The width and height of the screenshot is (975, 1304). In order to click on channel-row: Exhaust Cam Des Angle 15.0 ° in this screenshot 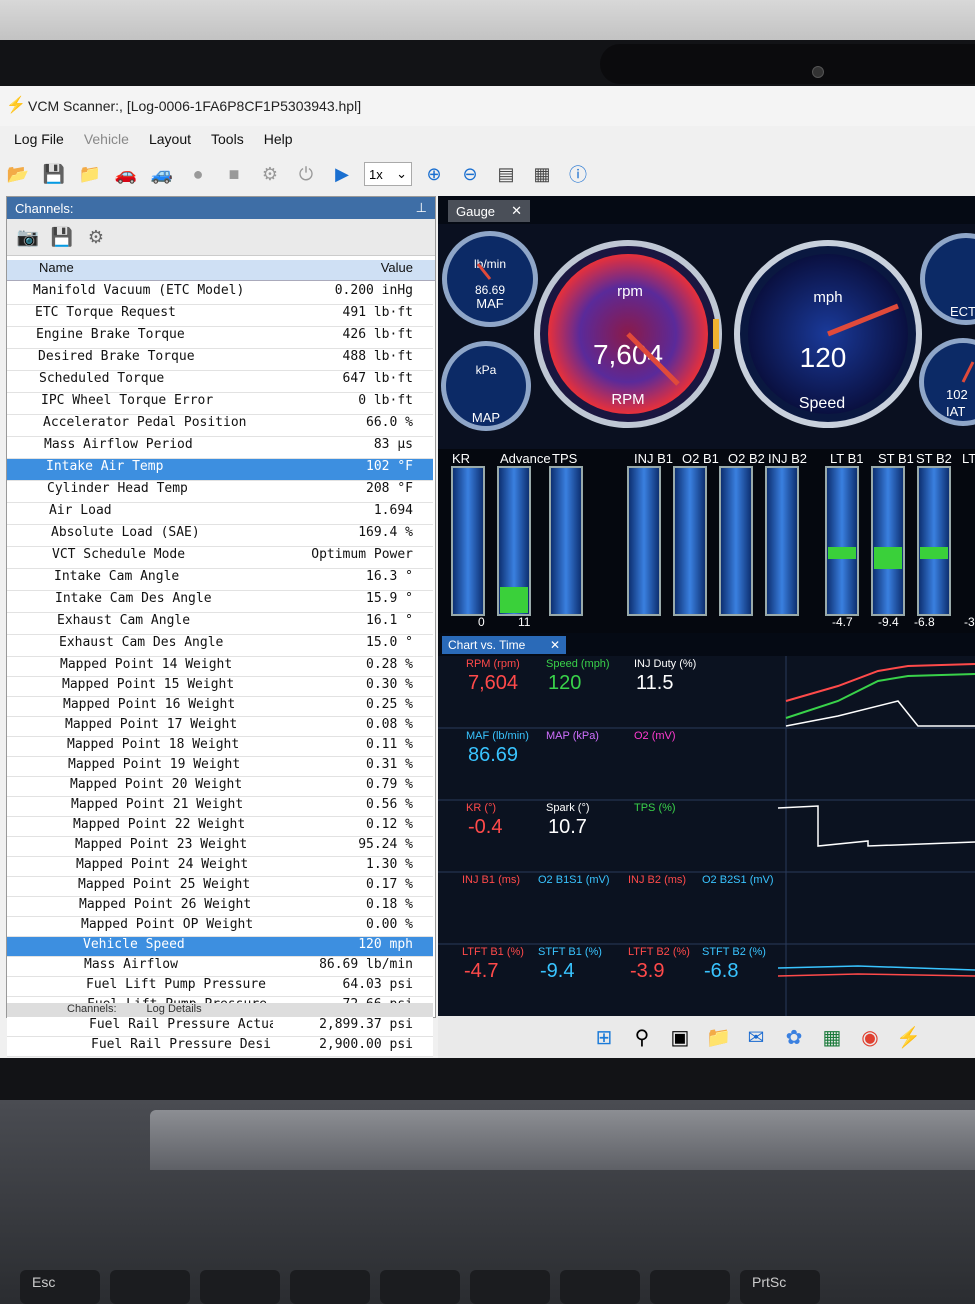, I will do `click(220, 646)`.